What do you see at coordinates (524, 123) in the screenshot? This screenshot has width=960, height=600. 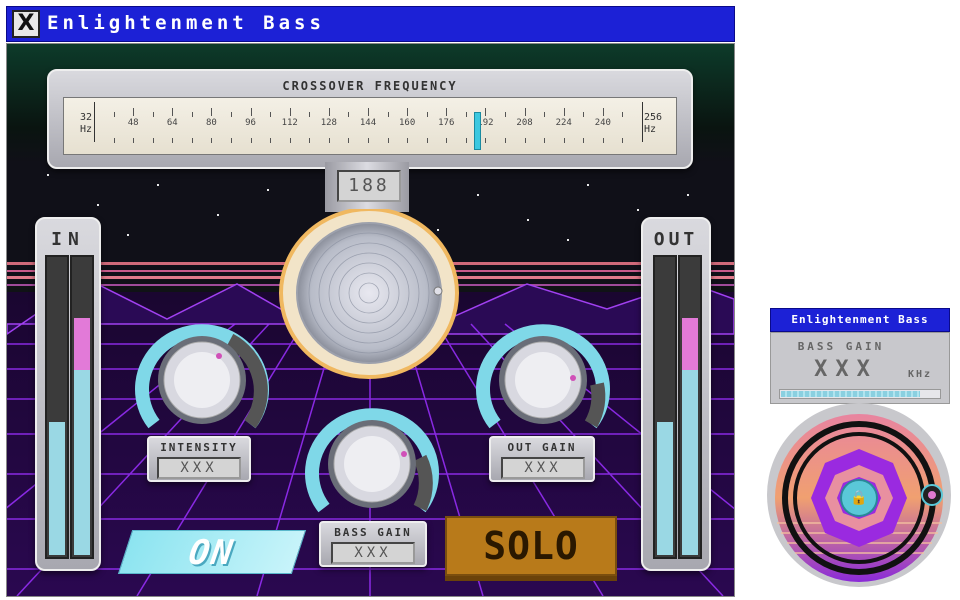 I see `scale-tick-label: 208` at bounding box center [524, 123].